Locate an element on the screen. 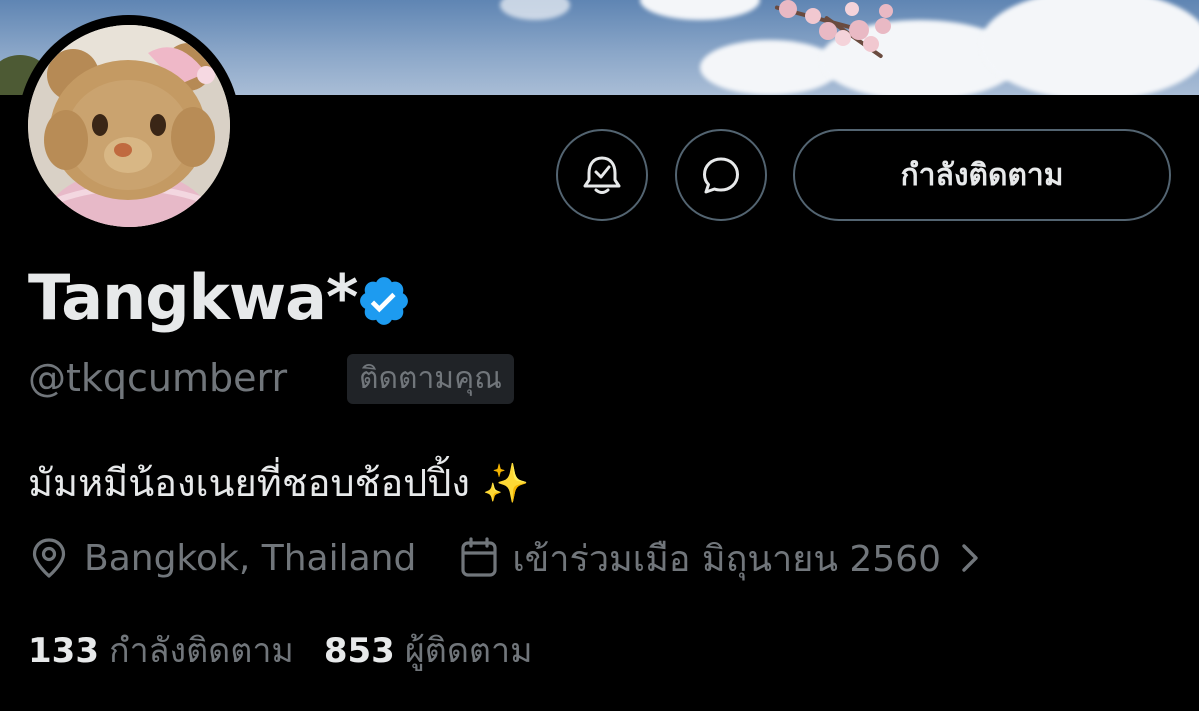 The height and width of the screenshot is (711, 1199). calendar-icon is located at coordinates (479, 557).